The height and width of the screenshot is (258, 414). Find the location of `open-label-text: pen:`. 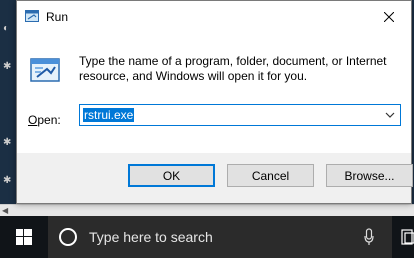

open-label-text: pen: is located at coordinates (49, 120).